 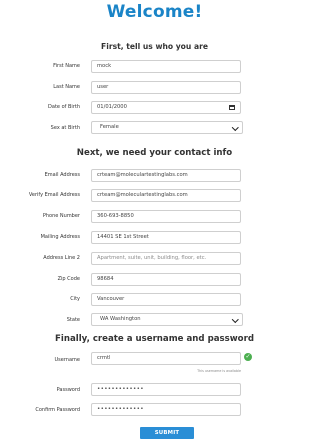 I want to click on calendar-icon, so click(x=232, y=107).